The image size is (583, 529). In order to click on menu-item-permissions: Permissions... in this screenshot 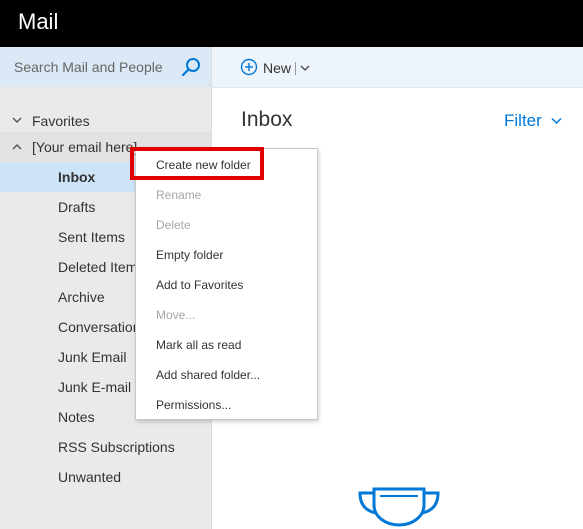, I will do `click(226, 405)`.